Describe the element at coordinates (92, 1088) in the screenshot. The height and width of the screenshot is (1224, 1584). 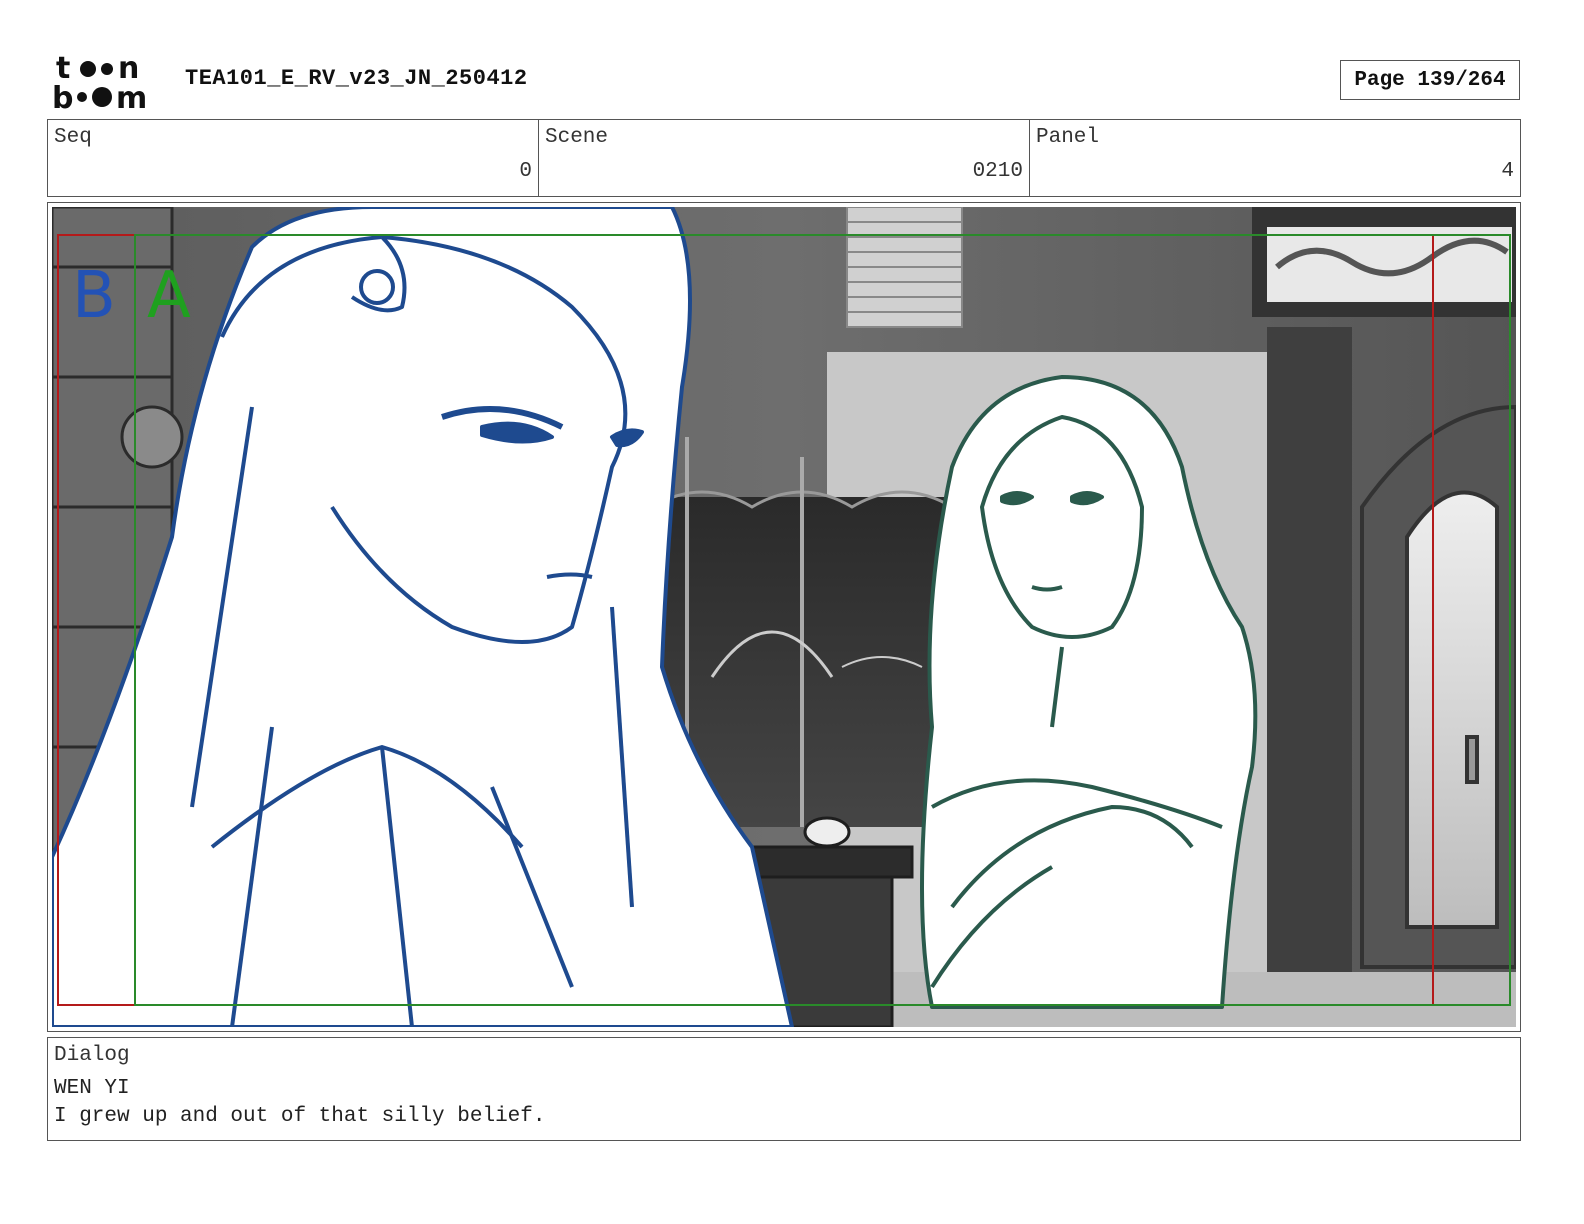
I see `dialog-speaker: WEN YI` at that location.